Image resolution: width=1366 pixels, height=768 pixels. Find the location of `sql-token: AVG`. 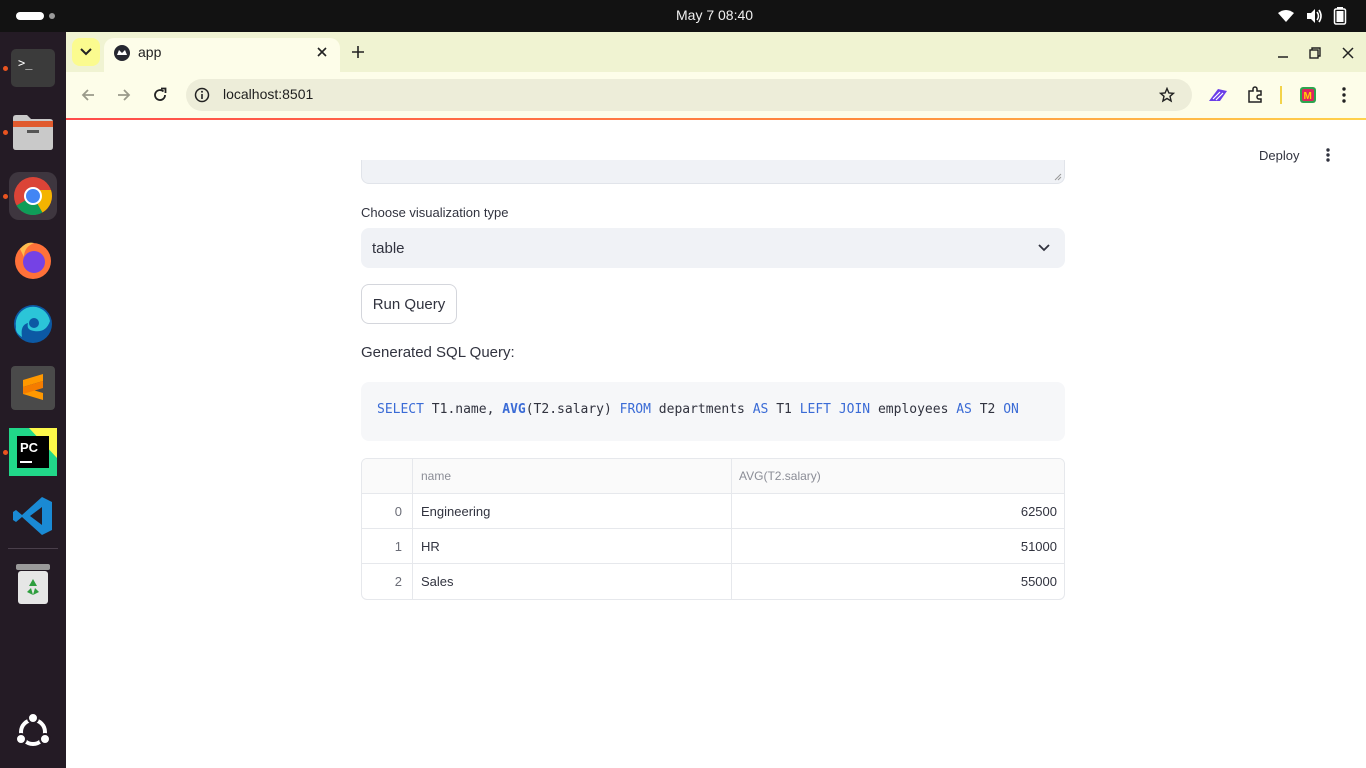

sql-token: AVG is located at coordinates (514, 409).